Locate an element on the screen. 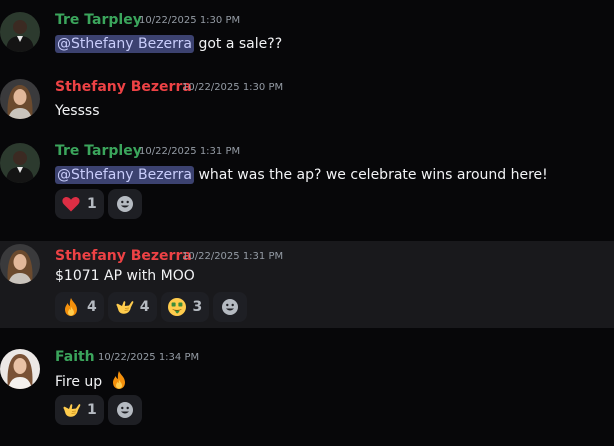 This screenshot has width=614, height=446. reaction-call-me-hand: 1 is located at coordinates (79, 410).